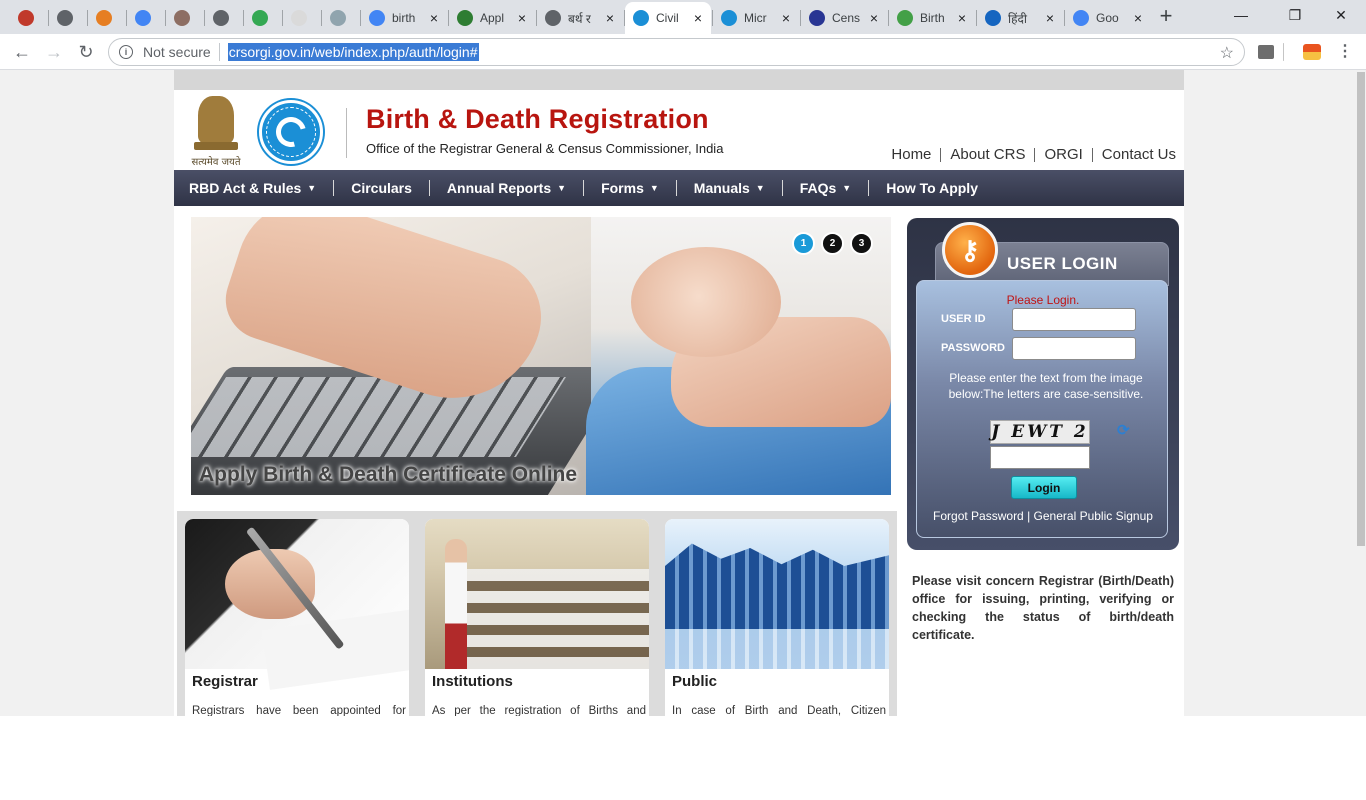 This screenshot has width=1366, height=800. What do you see at coordinates (695, 681) in the screenshot?
I see `card-title: Public` at bounding box center [695, 681].